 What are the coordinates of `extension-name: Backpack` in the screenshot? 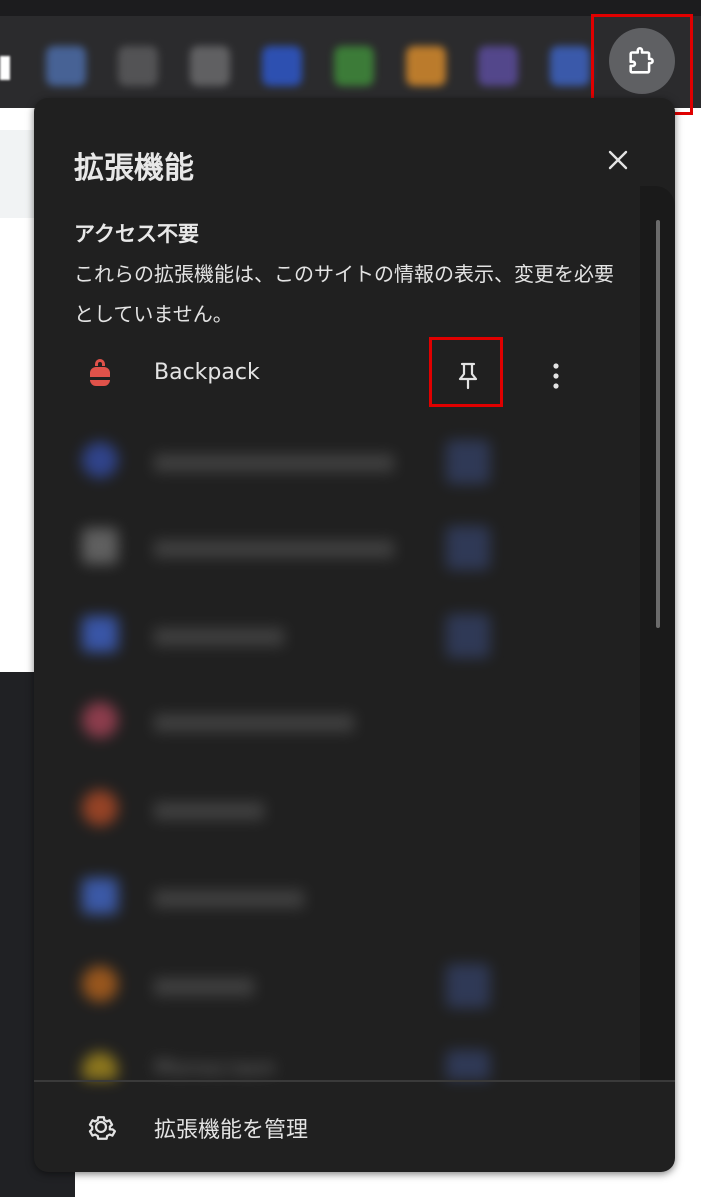 It's located at (207, 372).